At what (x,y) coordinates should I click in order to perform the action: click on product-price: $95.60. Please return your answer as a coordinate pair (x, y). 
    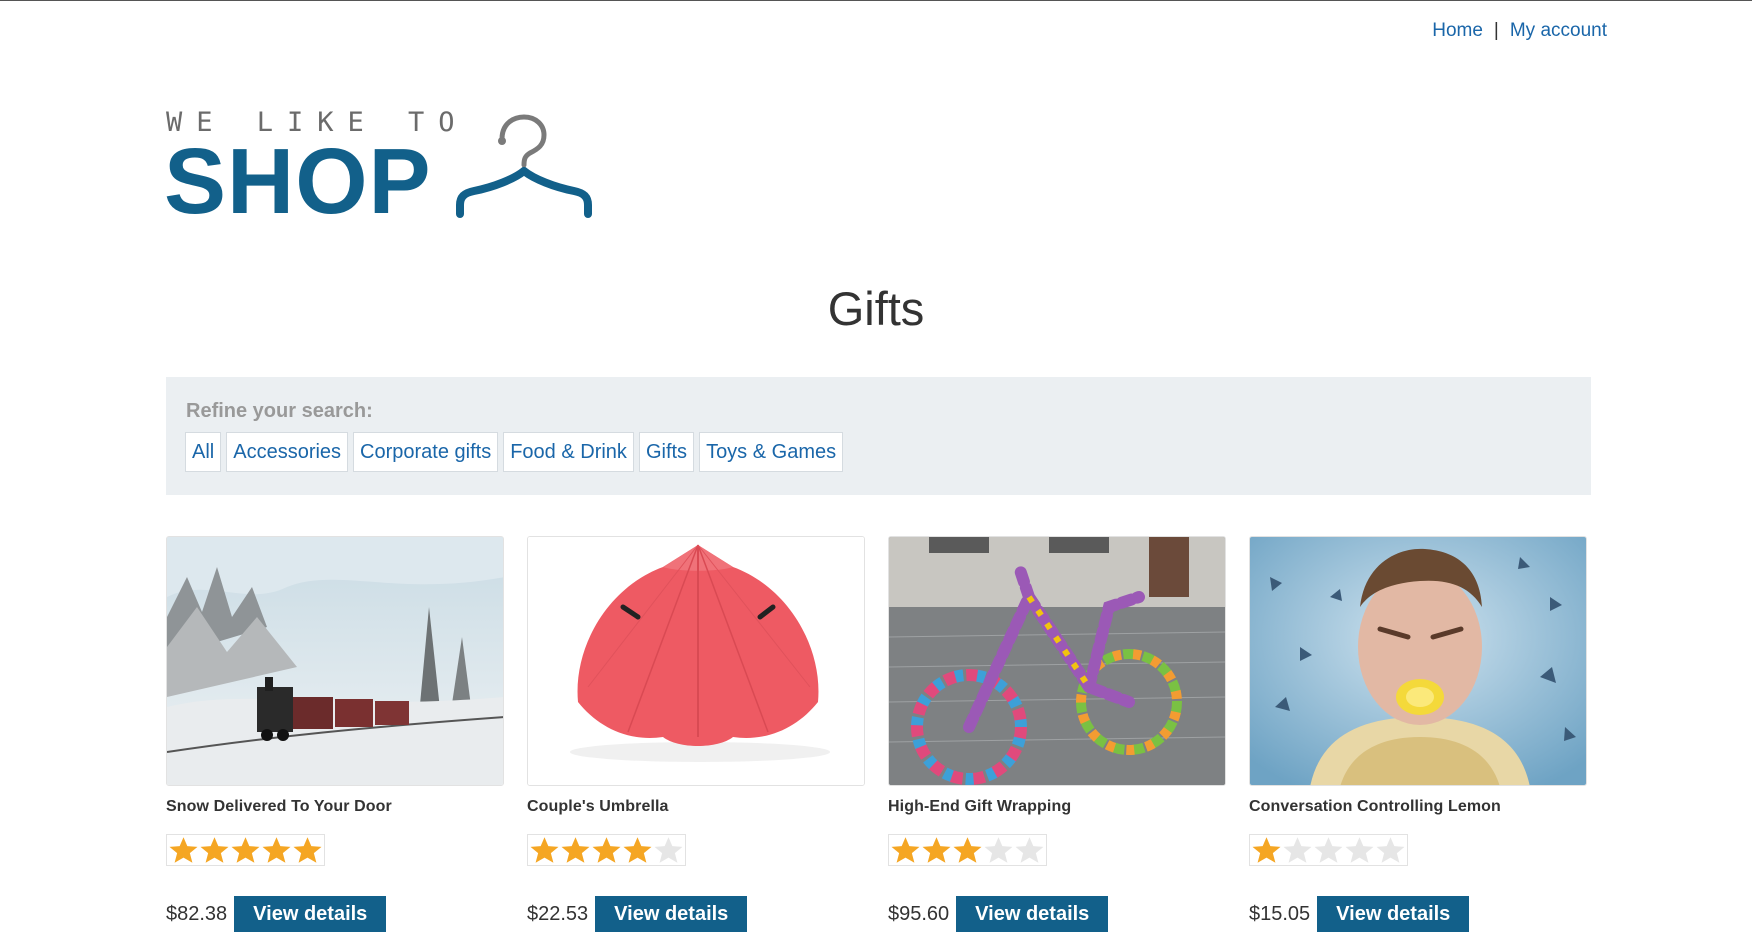
    Looking at the image, I should click on (919, 913).